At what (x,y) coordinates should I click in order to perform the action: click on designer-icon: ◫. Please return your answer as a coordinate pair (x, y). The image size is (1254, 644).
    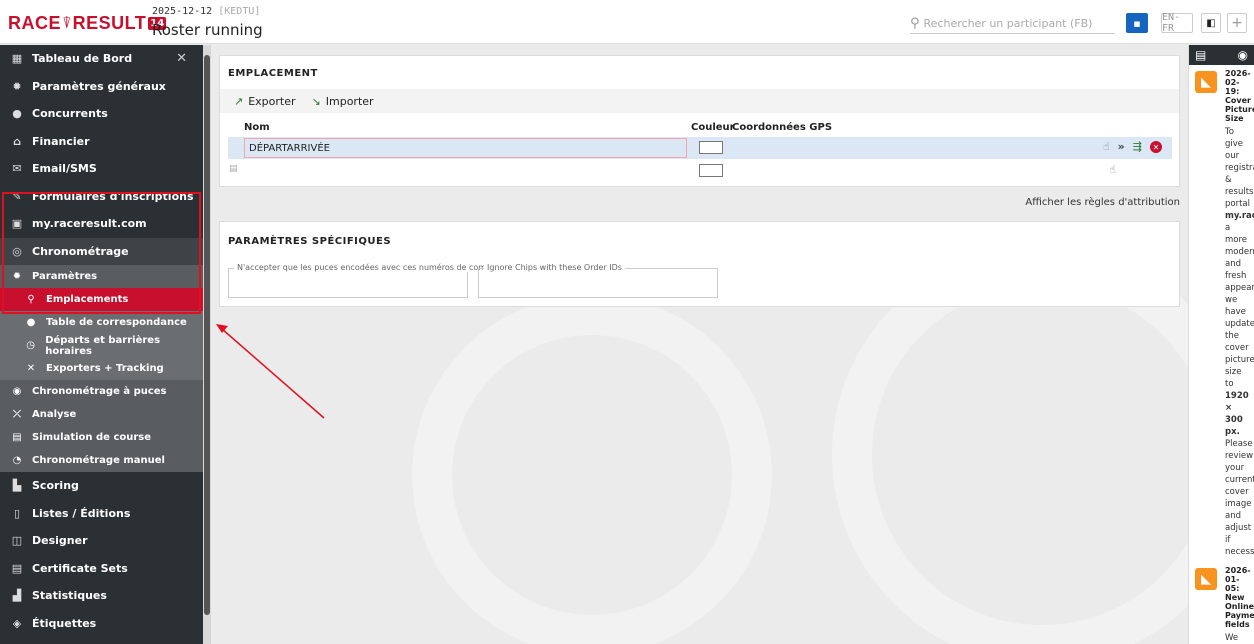
    Looking at the image, I should click on (17, 541).